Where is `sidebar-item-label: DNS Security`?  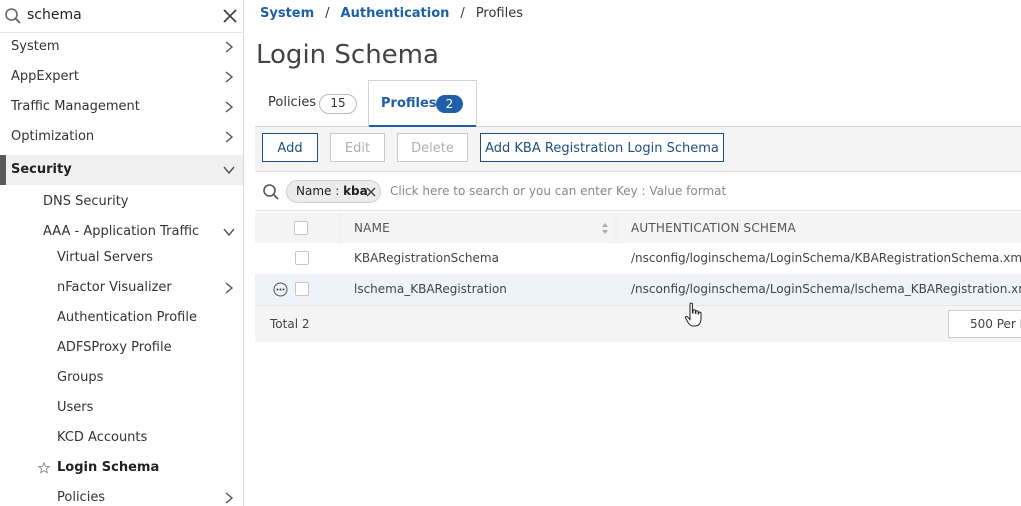 sidebar-item-label: DNS Security is located at coordinates (86, 201).